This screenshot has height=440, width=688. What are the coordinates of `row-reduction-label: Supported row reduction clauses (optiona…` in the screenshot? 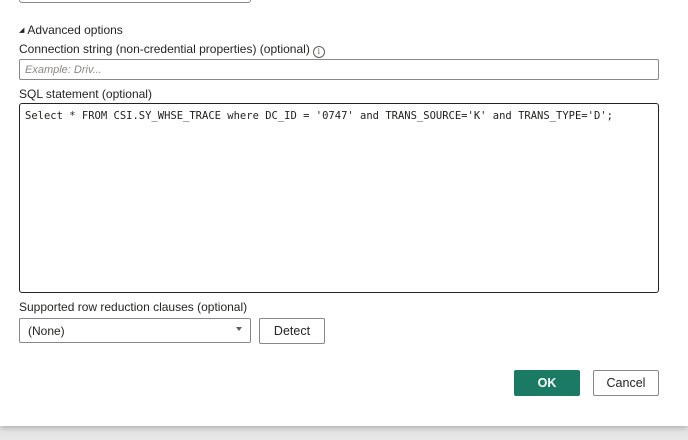 It's located at (133, 307).